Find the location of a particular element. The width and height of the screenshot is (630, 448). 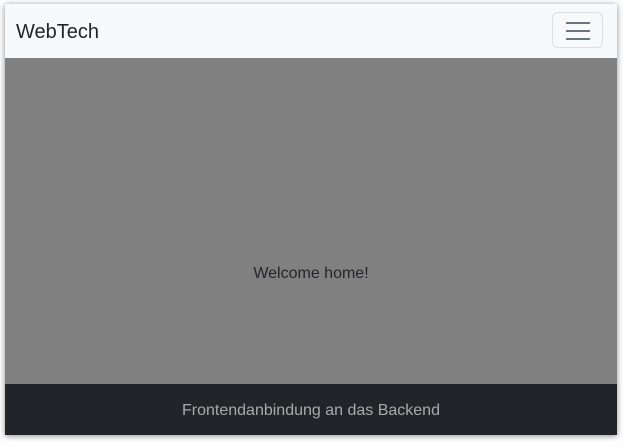

navbar-brand: WebTech is located at coordinates (57, 32).